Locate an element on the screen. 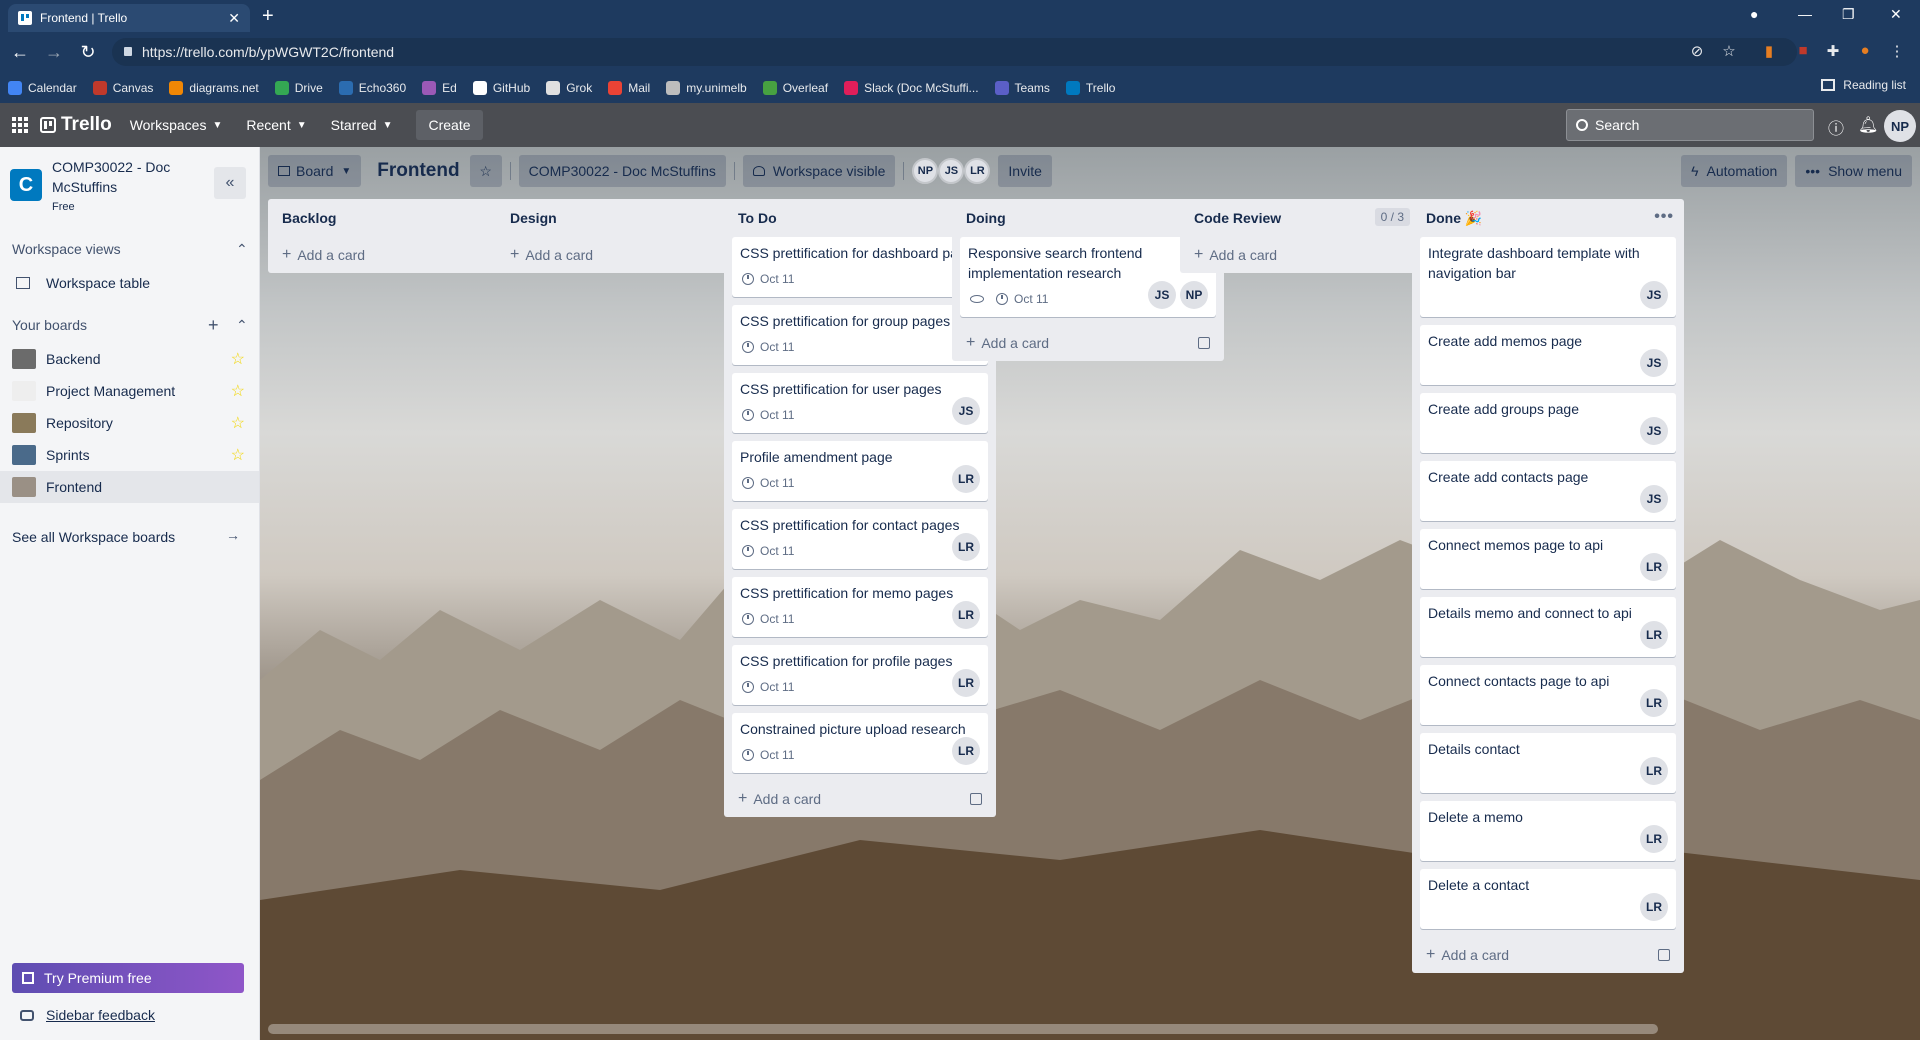 The image size is (1920, 1040). arrow-right-icon: → is located at coordinates (233, 535).